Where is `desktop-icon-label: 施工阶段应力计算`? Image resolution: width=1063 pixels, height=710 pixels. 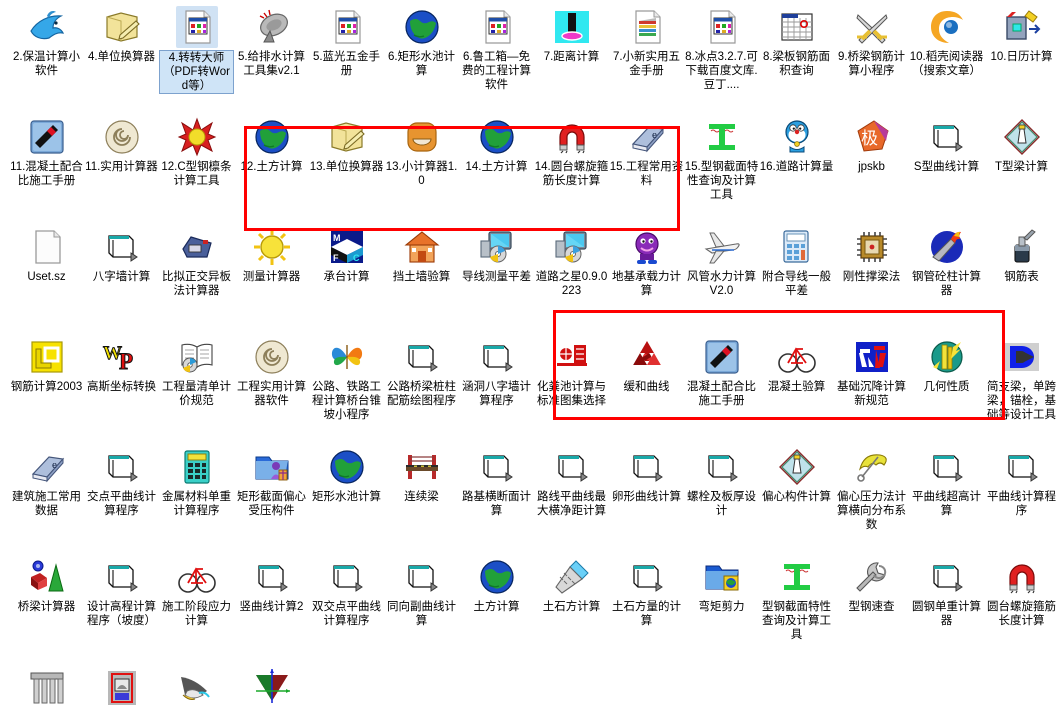 desktop-icon-label: 施工阶段应力计算 is located at coordinates (196, 614).